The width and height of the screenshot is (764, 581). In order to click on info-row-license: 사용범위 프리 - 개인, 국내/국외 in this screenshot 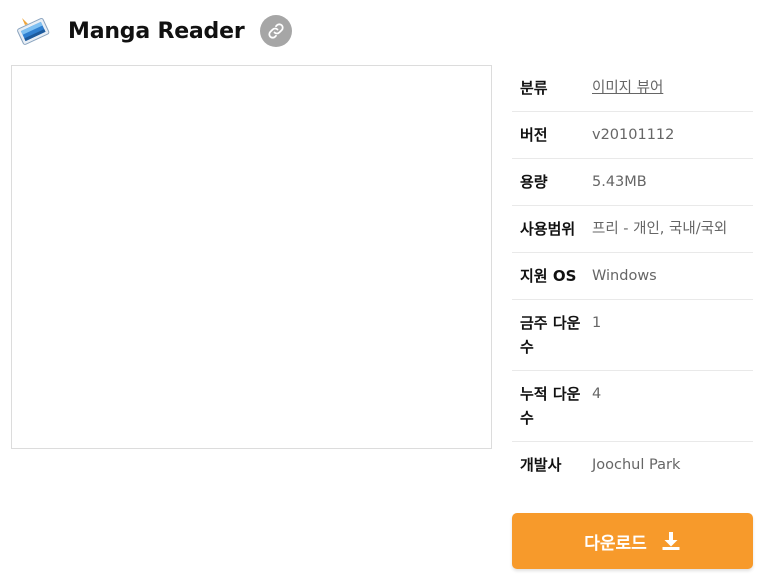, I will do `click(632, 229)`.